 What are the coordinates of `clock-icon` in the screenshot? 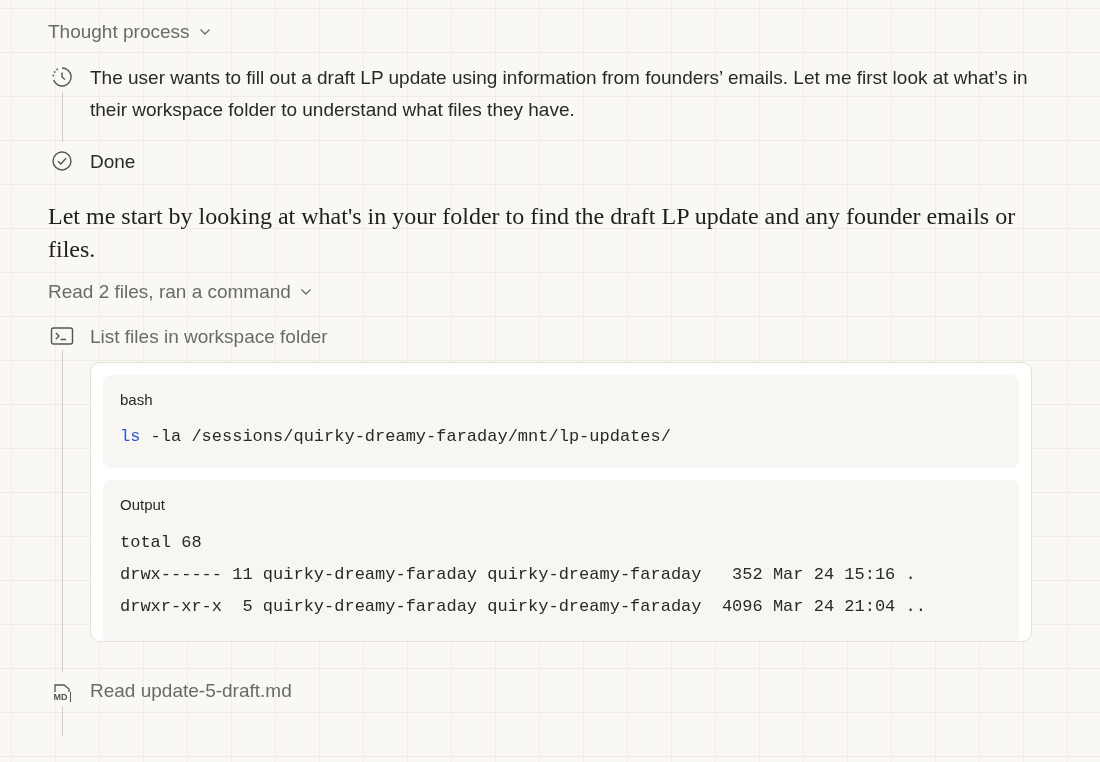 It's located at (62, 77).